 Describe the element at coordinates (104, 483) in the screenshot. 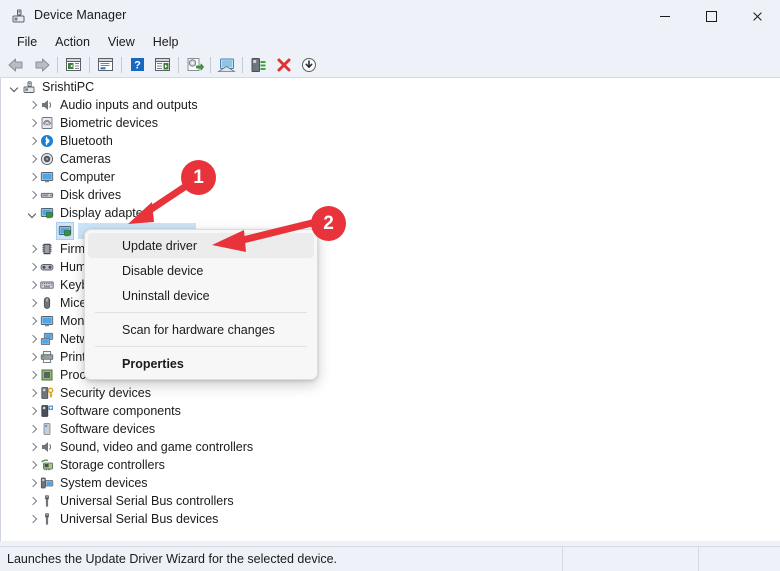

I see `tree-label: System devices` at that location.